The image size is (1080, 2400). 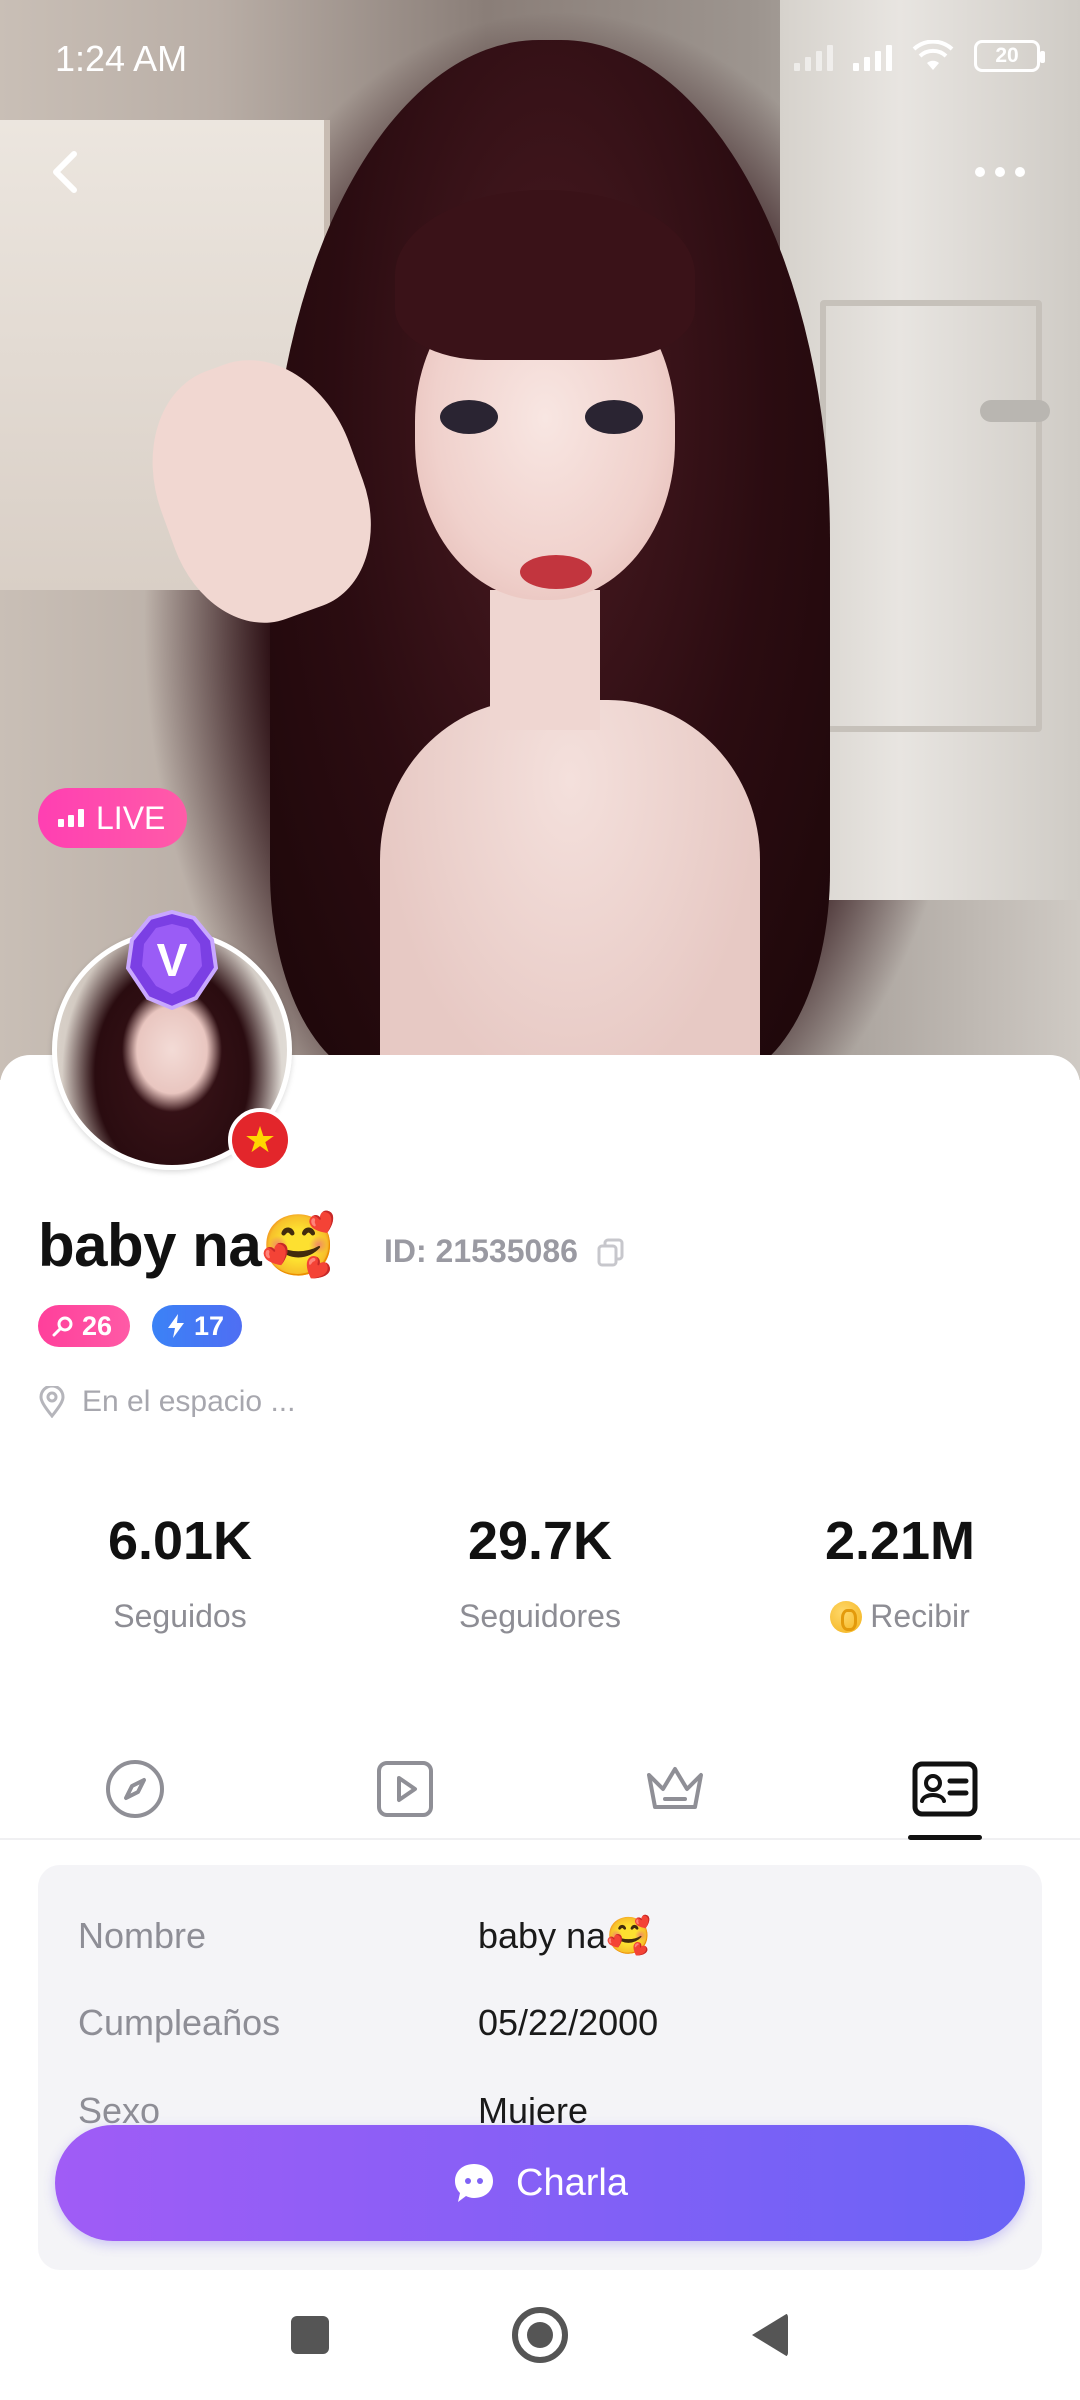 What do you see at coordinates (172, 1041) in the screenshot?
I see `avatar-container: V ★` at bounding box center [172, 1041].